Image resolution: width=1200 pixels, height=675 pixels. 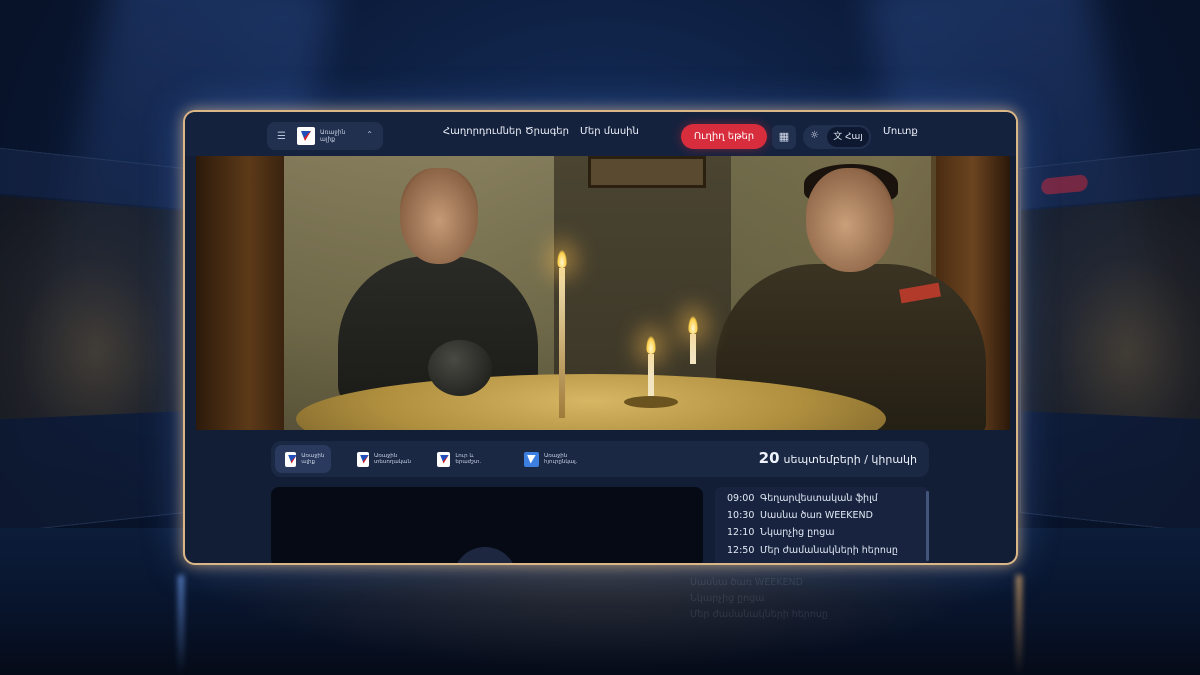 I want to click on theme-language-toggle: ☼ 文 Հայ, so click(x=837, y=137).